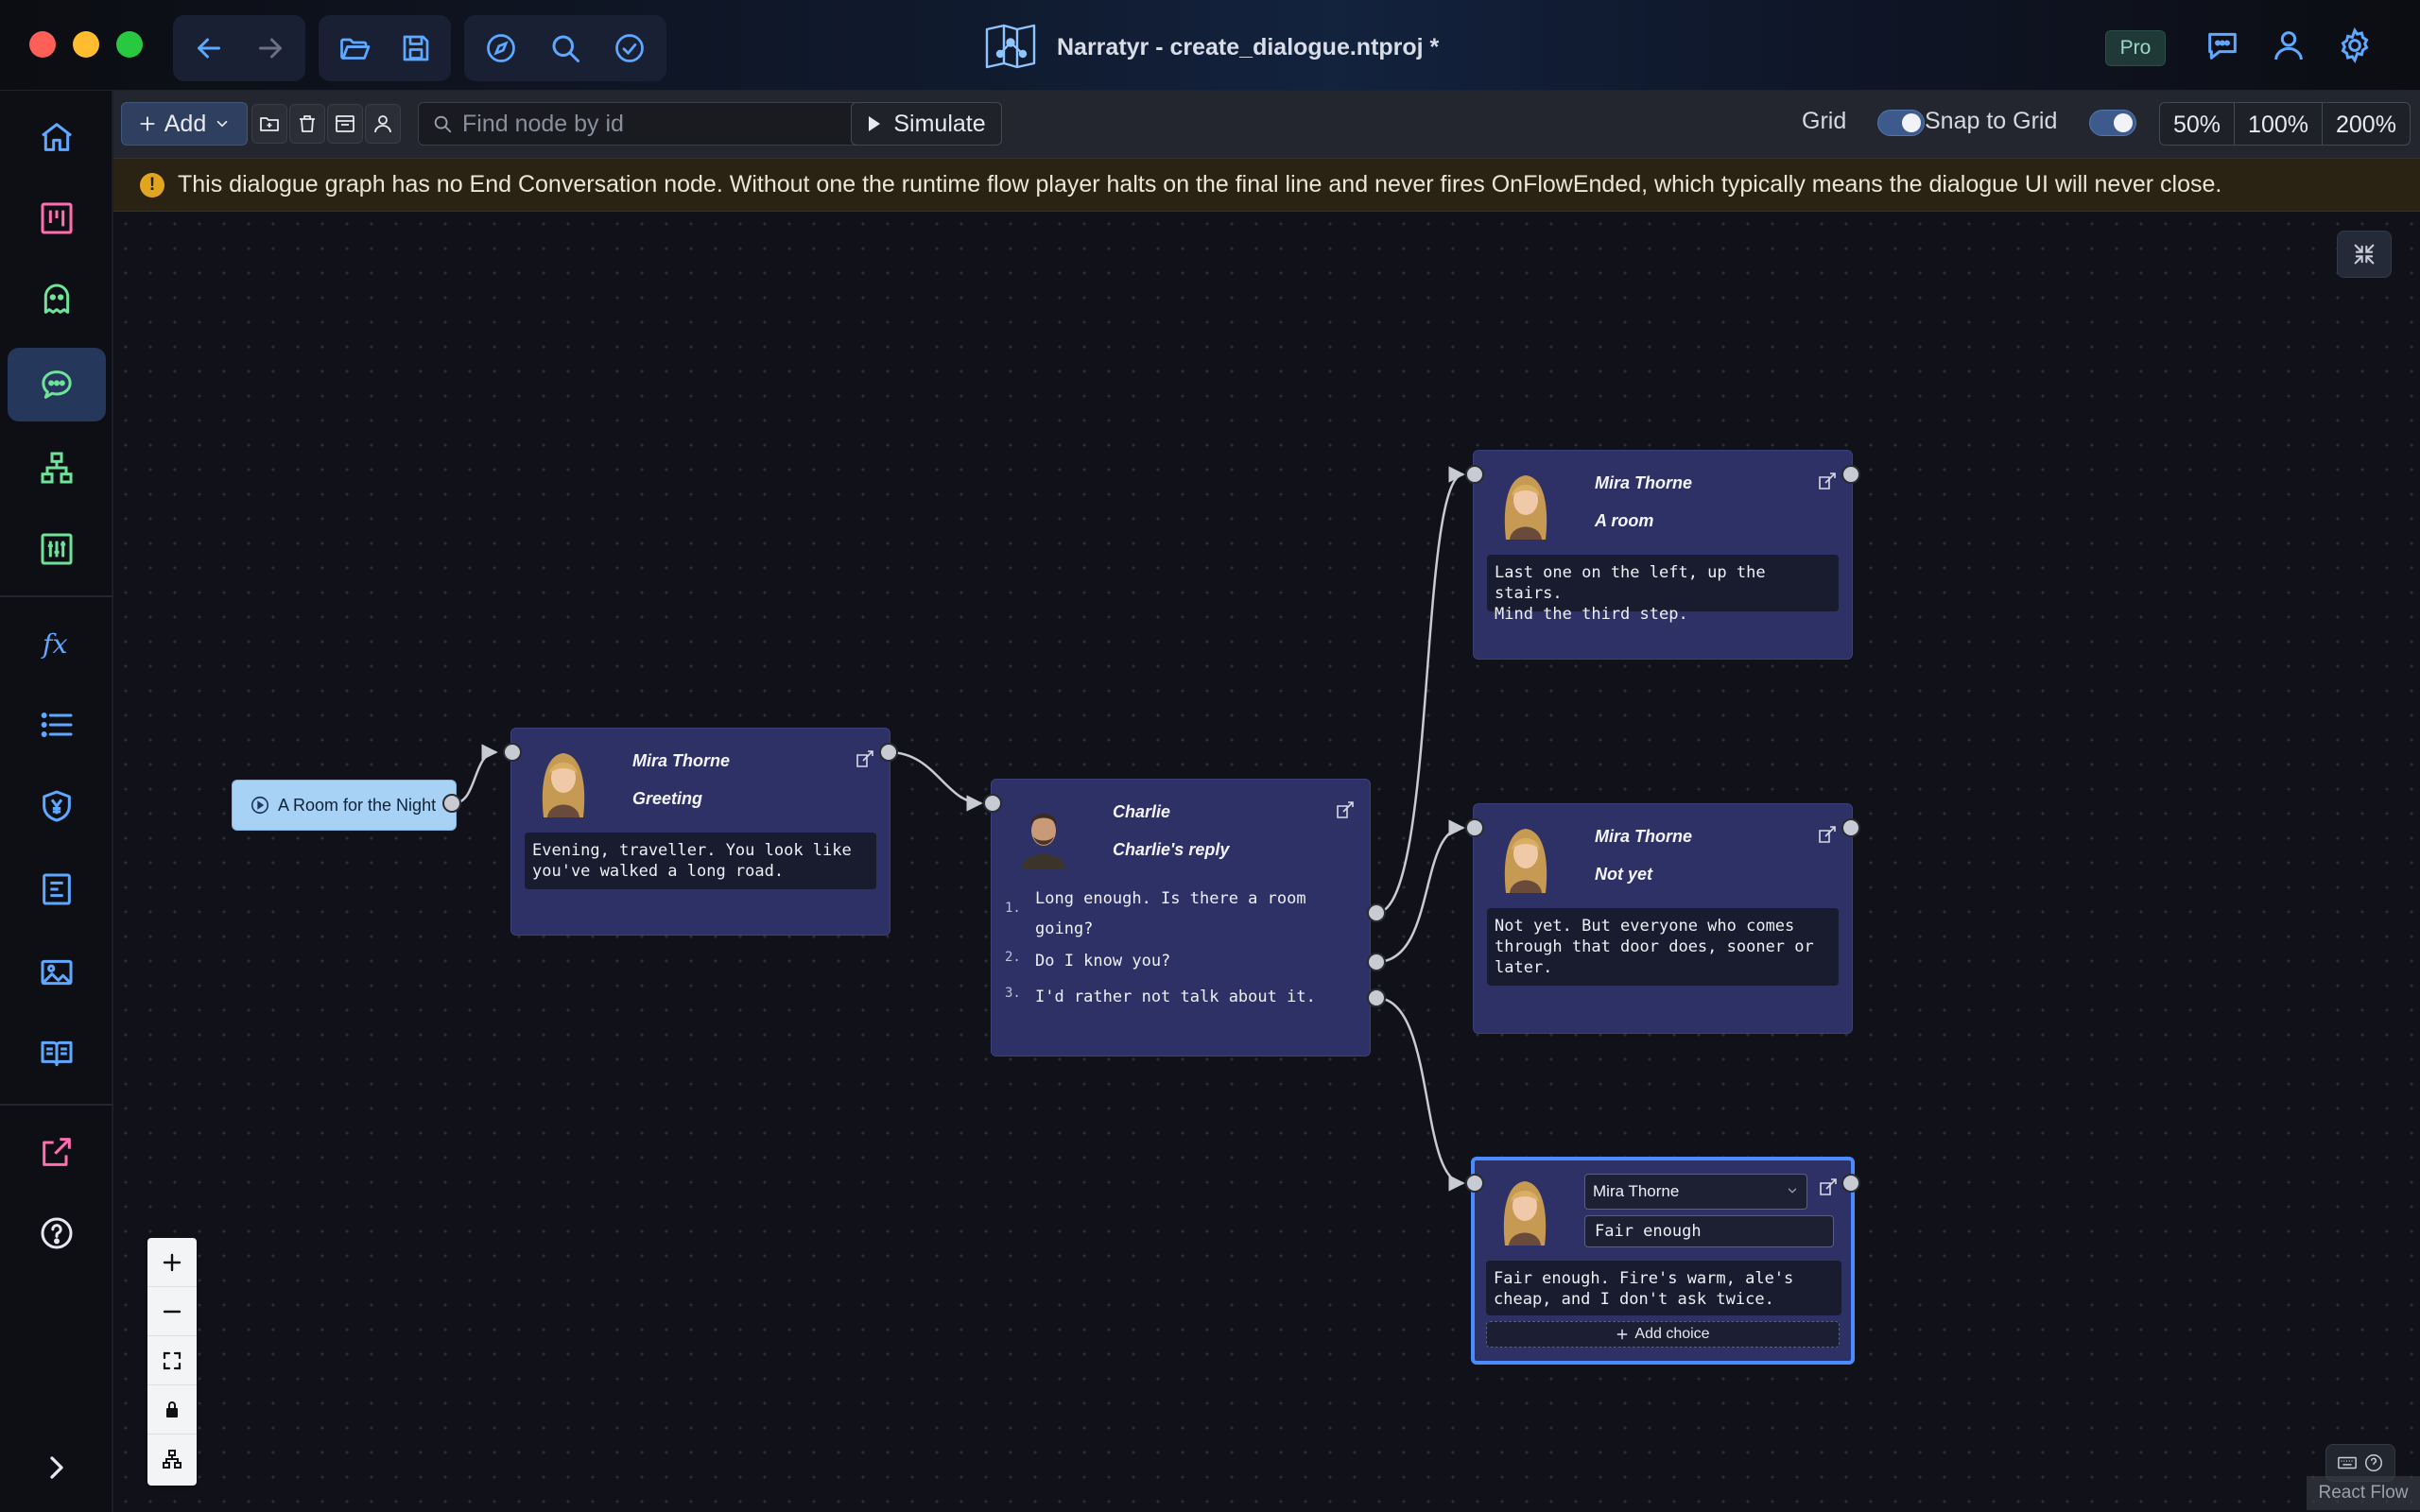 This screenshot has height=1512, width=2420. What do you see at coordinates (1161, 914) in the screenshot?
I see `choice-item: 1. Long enough. Is there a room going?` at bounding box center [1161, 914].